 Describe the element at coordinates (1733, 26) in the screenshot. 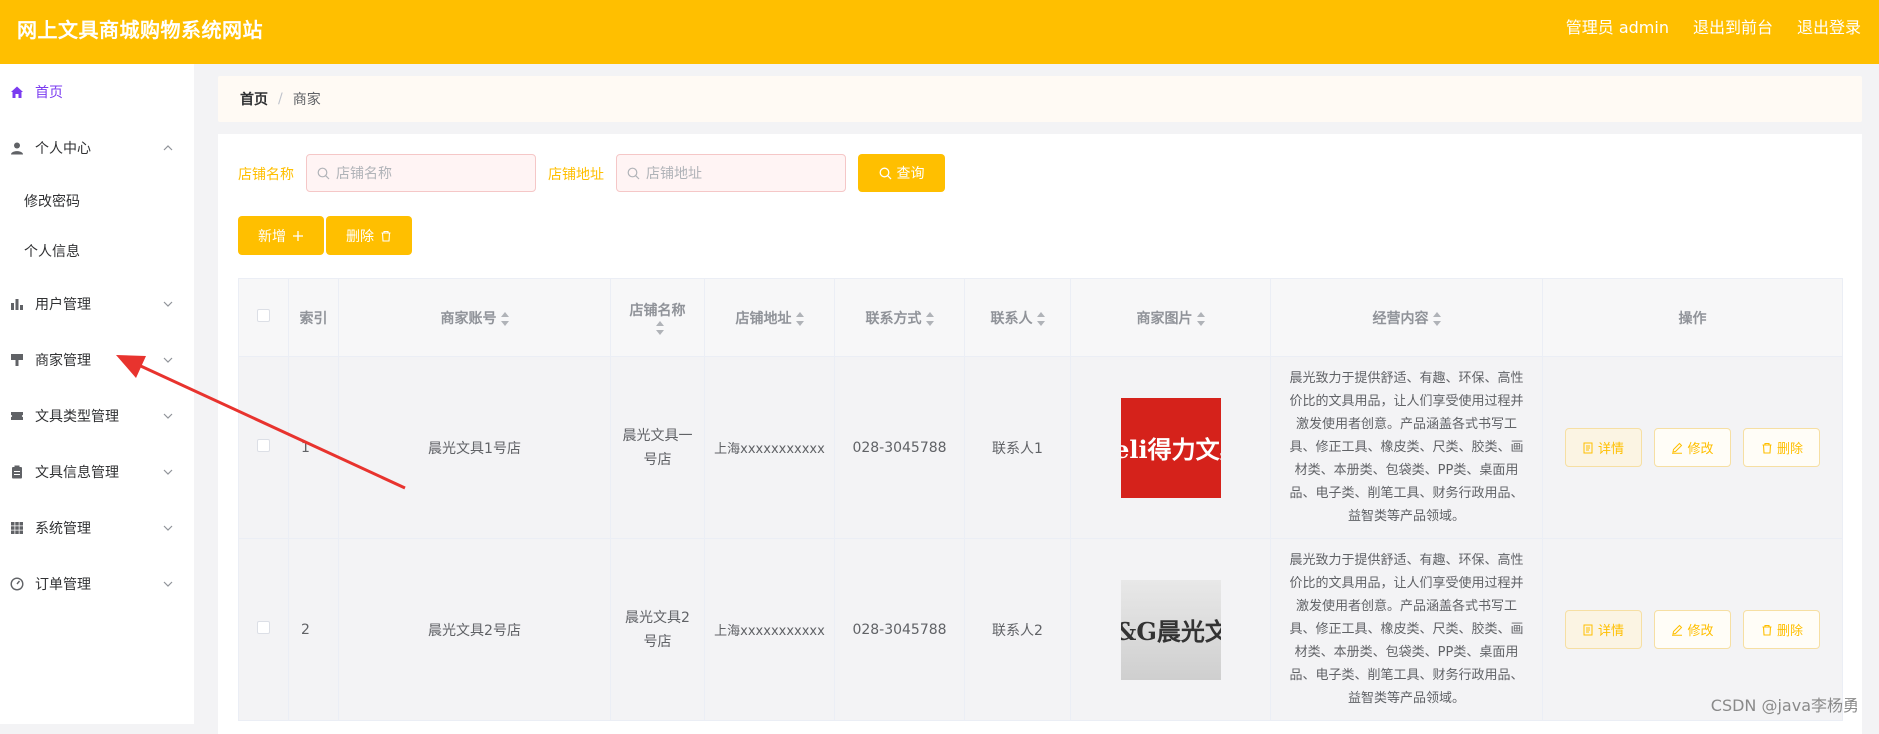

I see `back-to-front-link: 退出到前台` at that location.